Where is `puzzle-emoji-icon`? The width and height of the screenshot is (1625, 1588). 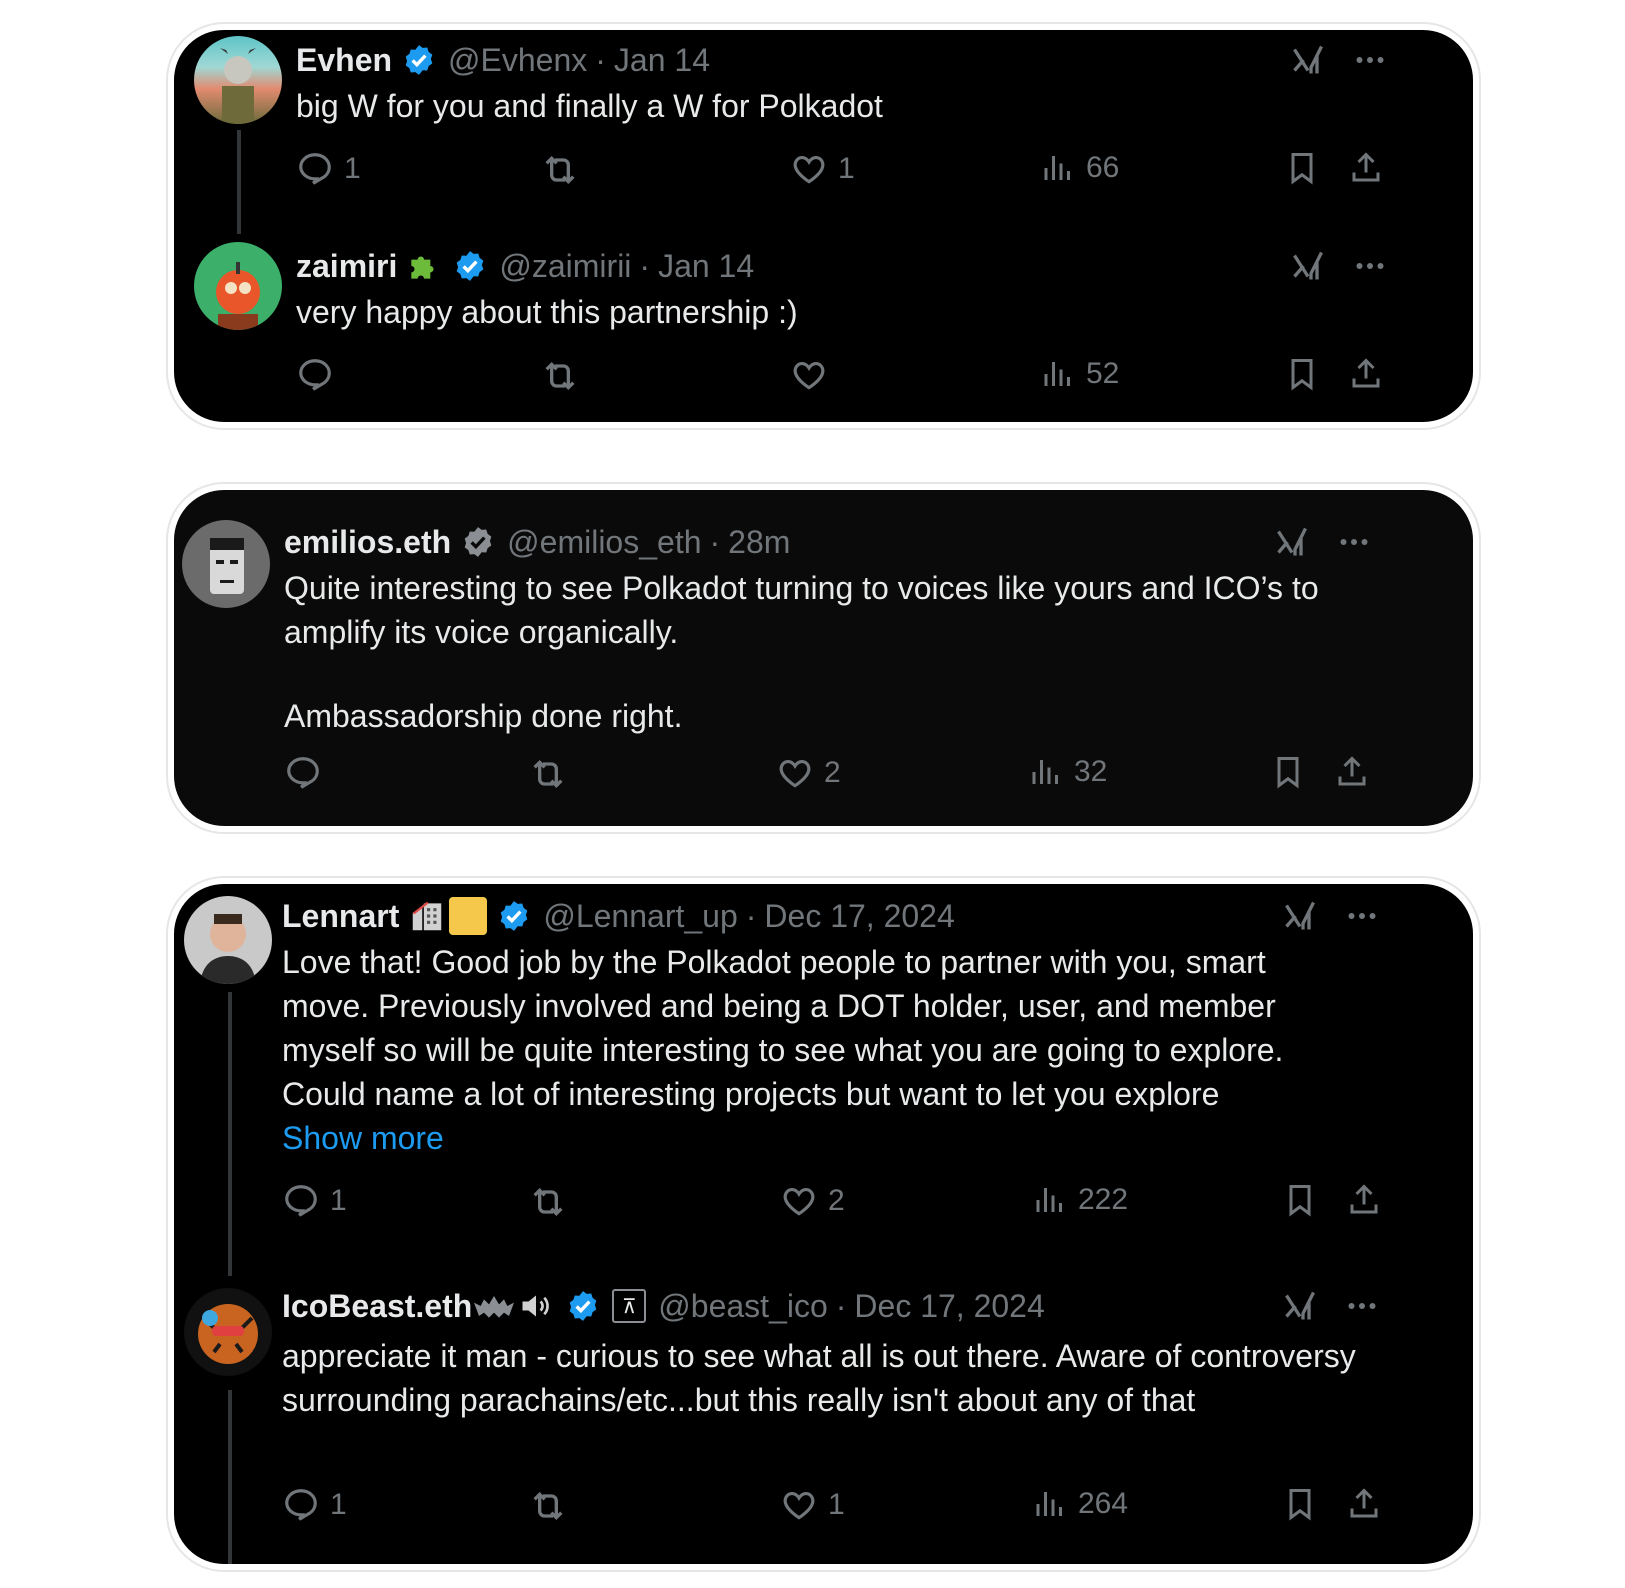 puzzle-emoji-icon is located at coordinates (424, 266).